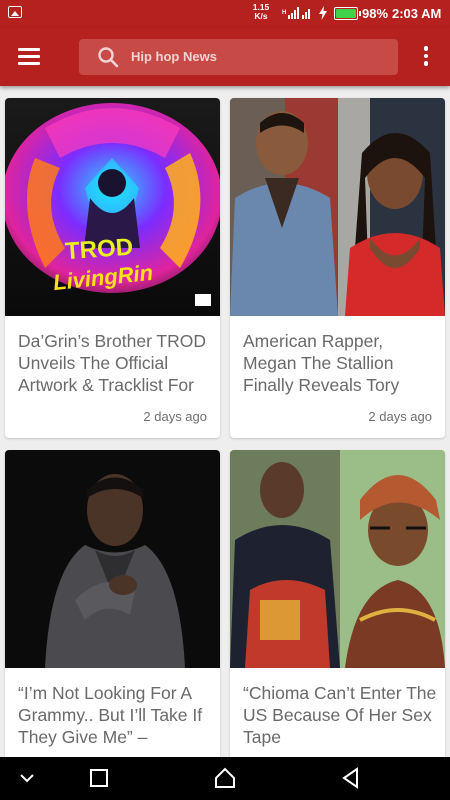 This screenshot has height=800, width=450. Describe the element at coordinates (347, 13) in the screenshot. I see `battery-icon` at that location.